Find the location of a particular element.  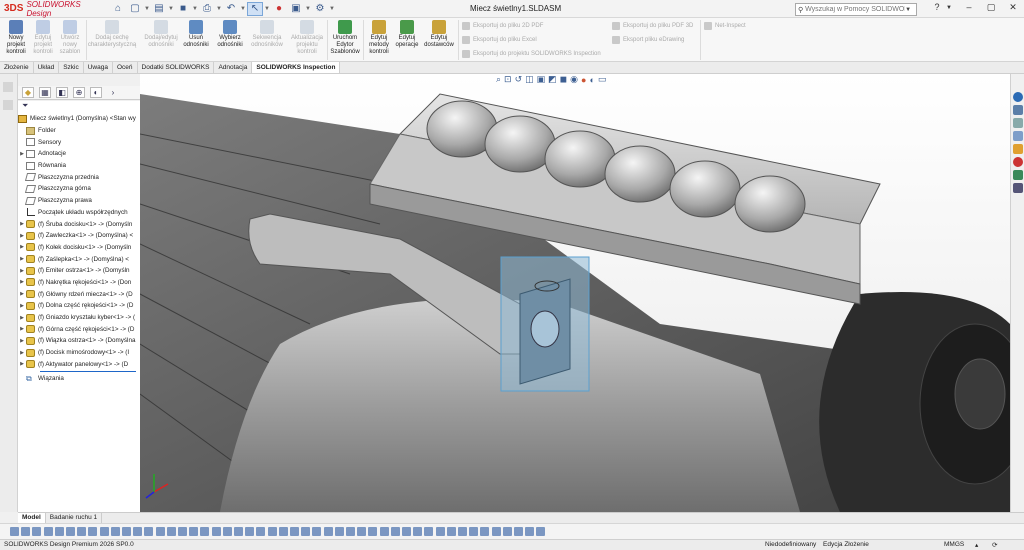

linear-pattern-icon is located at coordinates (126, 531).